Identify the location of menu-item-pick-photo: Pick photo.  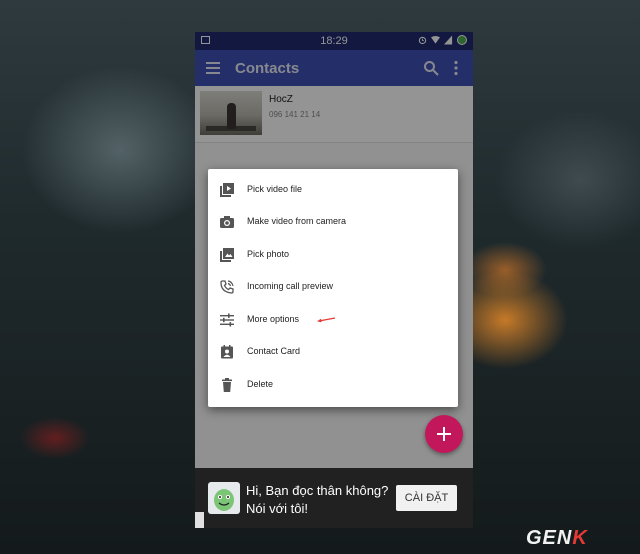
(333, 255).